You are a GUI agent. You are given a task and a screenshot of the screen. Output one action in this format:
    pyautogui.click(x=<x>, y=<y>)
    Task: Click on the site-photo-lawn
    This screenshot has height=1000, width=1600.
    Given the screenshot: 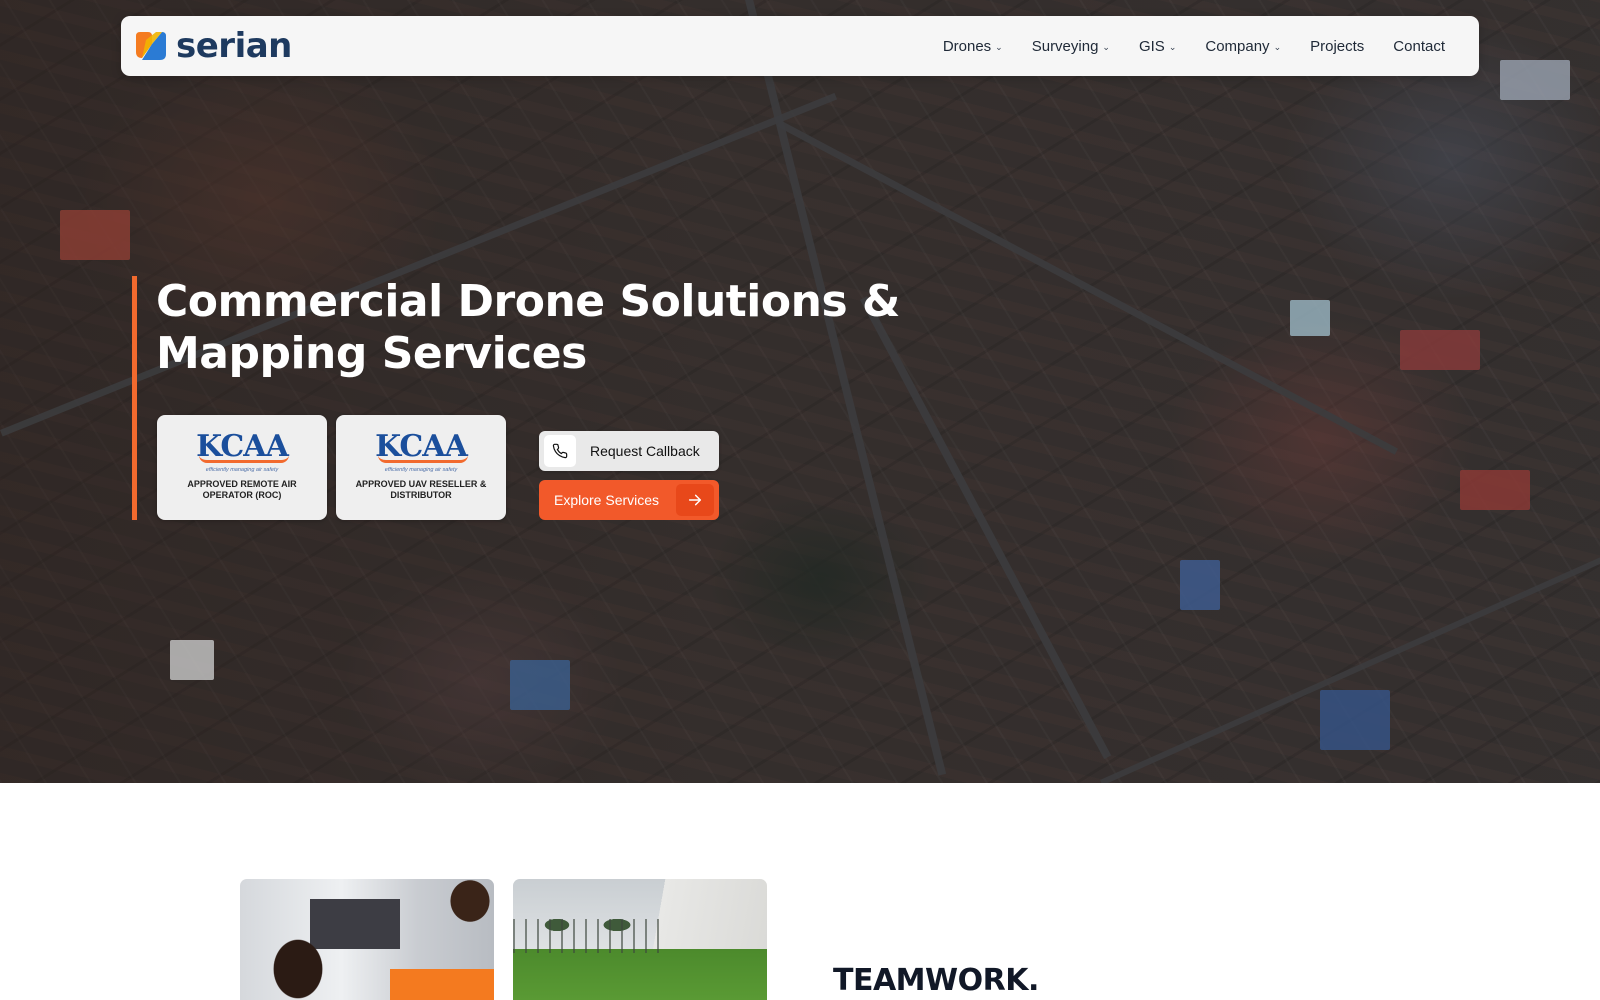 What is the action you would take?
    pyautogui.click(x=640, y=939)
    